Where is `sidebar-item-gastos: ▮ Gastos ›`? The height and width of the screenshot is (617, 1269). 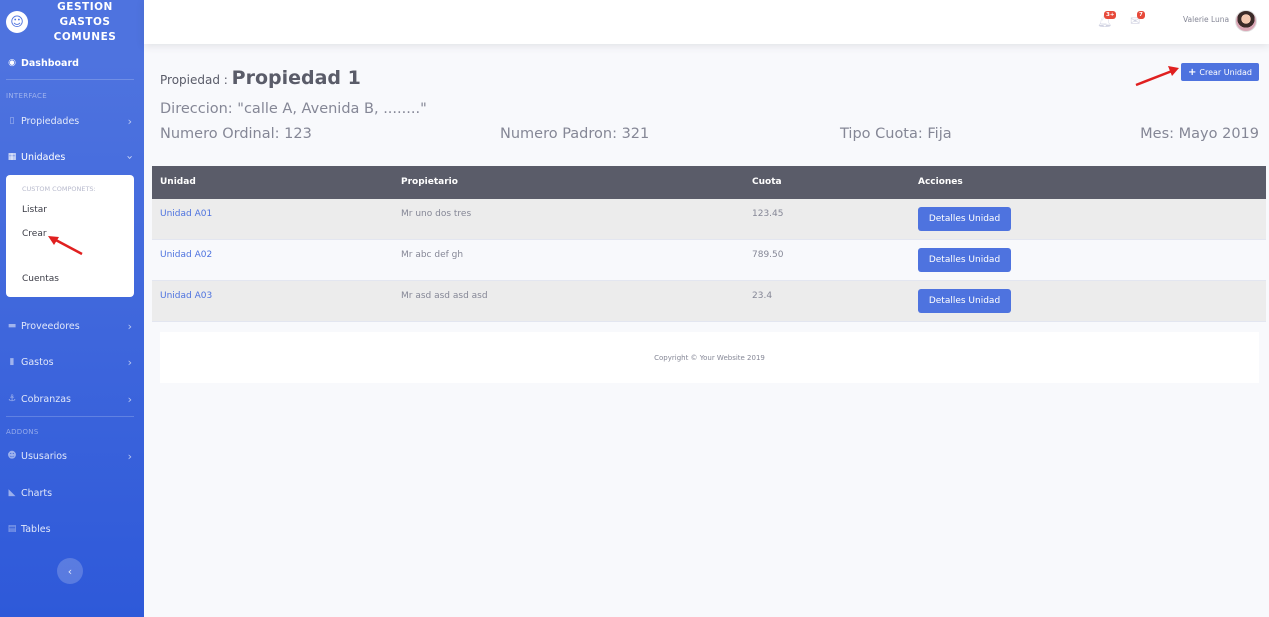 sidebar-item-gastos: ▮ Gastos › is located at coordinates (72, 362).